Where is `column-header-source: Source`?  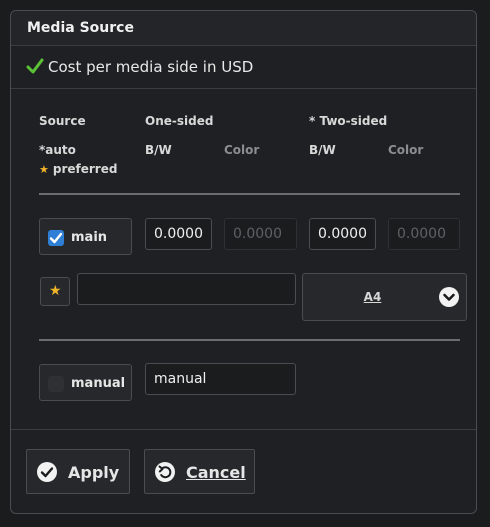
column-header-source: Source is located at coordinates (62, 121).